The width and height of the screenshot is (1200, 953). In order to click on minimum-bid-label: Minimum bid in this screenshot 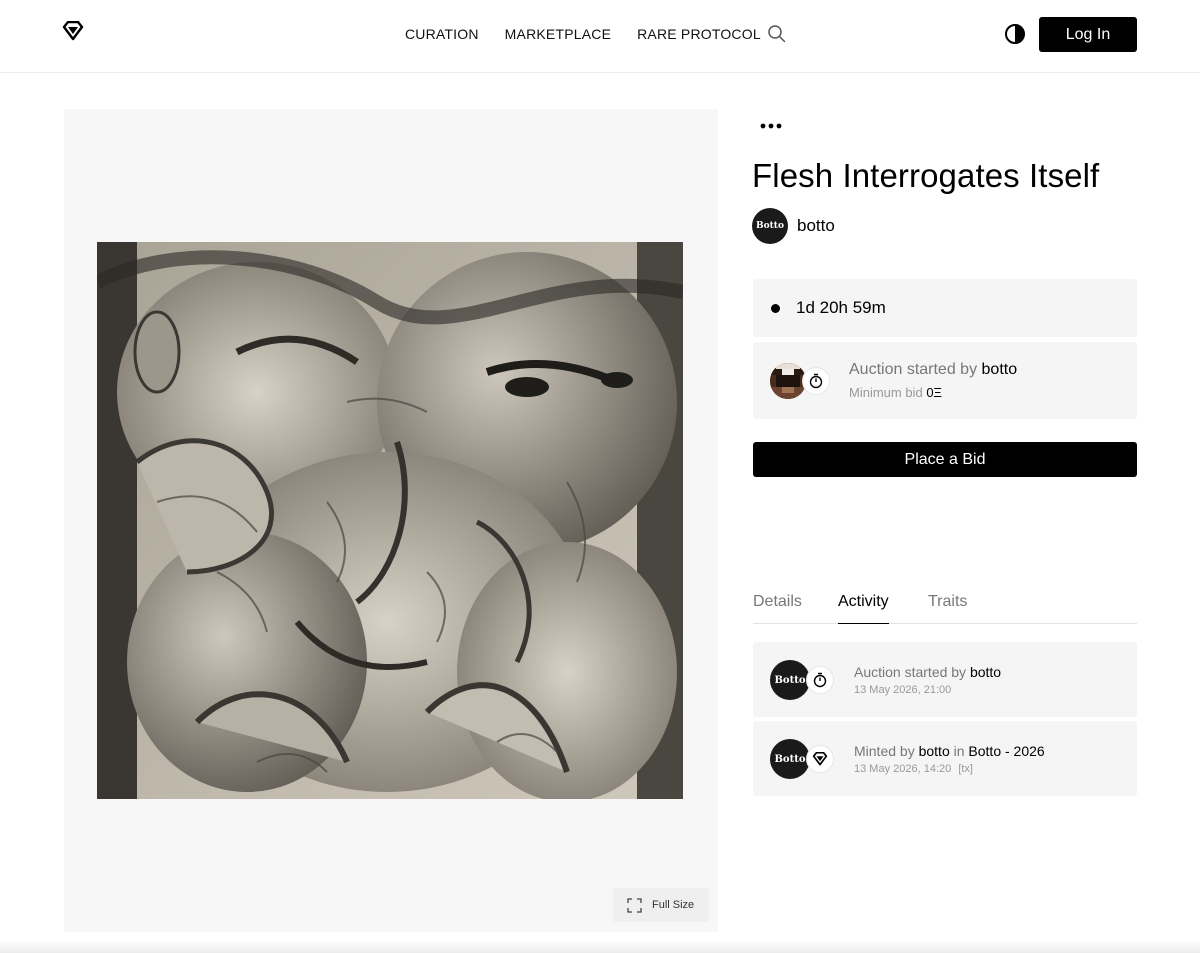, I will do `click(886, 392)`.